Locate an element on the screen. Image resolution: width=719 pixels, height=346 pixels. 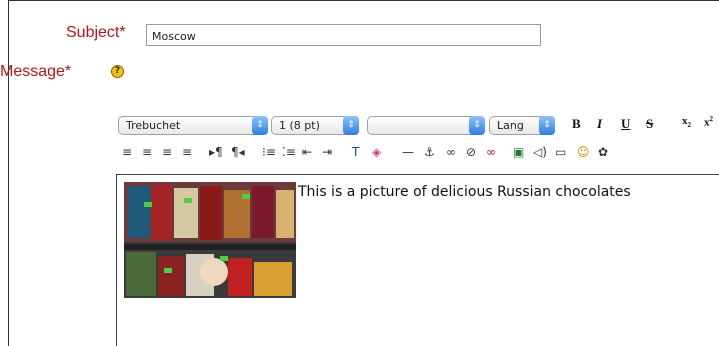
media-icon: ◁) is located at coordinates (540, 153).